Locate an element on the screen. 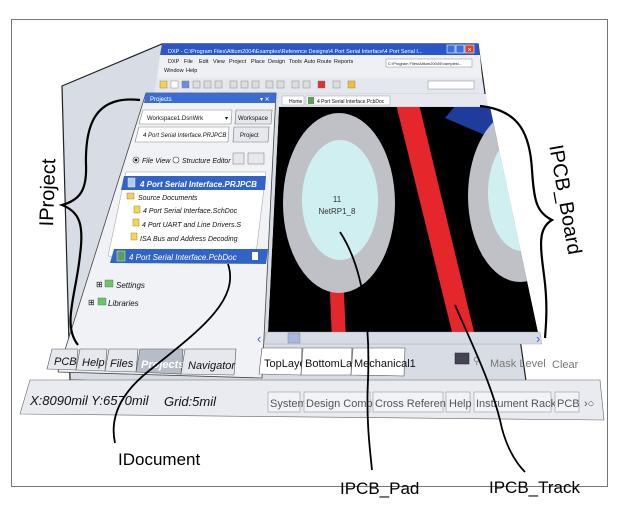 The width and height of the screenshot is (619, 506). structure-editor-radio is located at coordinates (176, 160).